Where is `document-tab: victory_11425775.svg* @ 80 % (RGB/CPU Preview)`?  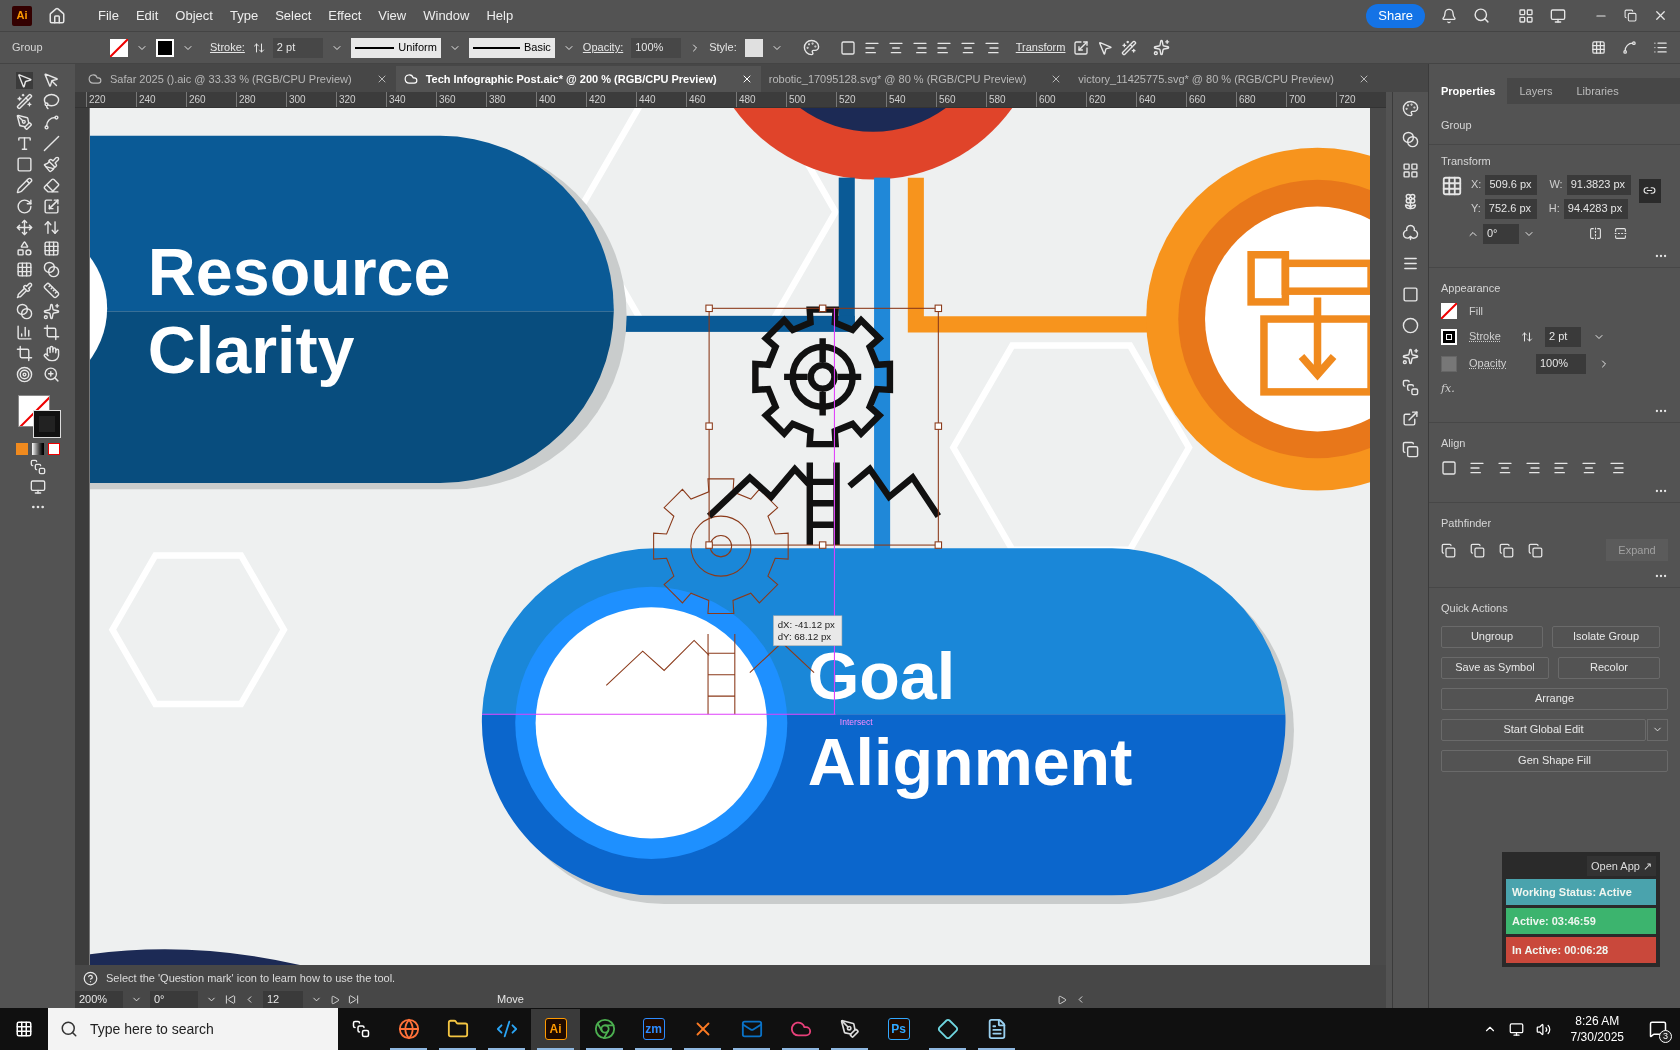
document-tab: victory_11425775.svg* @ 80 % (RGB/CPU Preview) is located at coordinates (1224, 79).